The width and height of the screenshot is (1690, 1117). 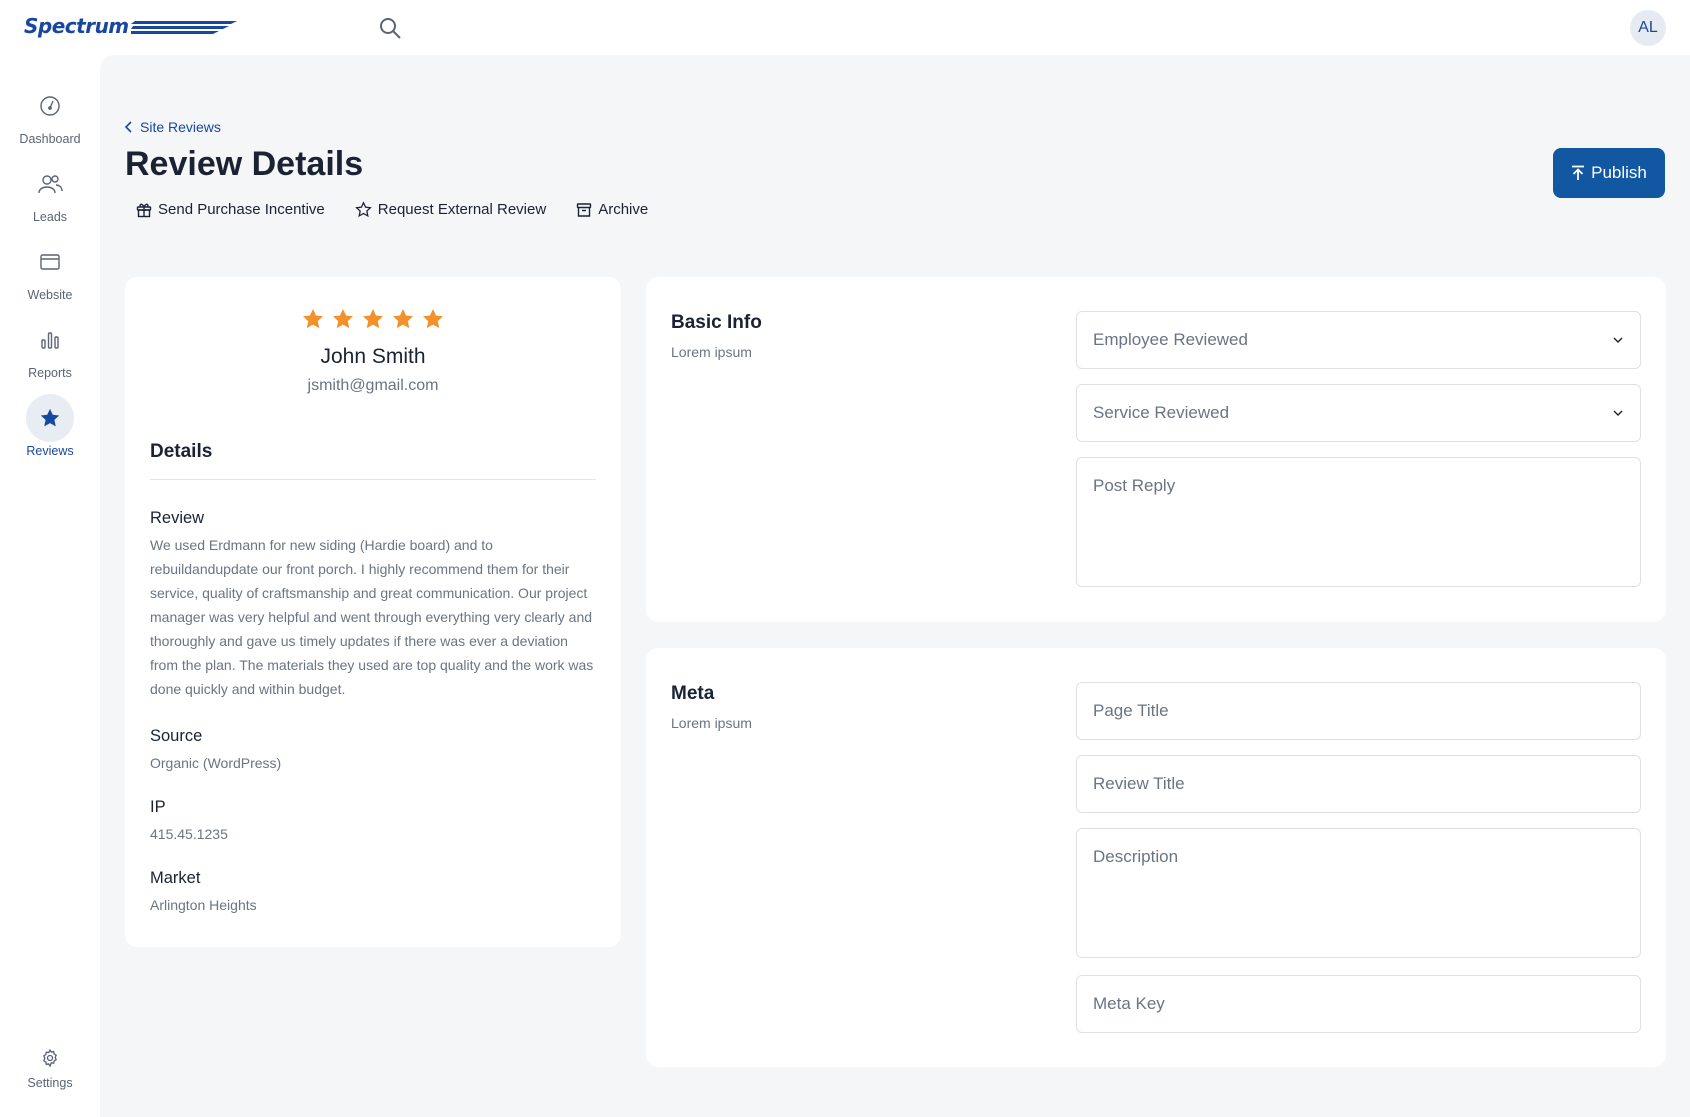 What do you see at coordinates (711, 352) in the screenshot?
I see `basic-info-subtitle: Lorem ipsum` at bounding box center [711, 352].